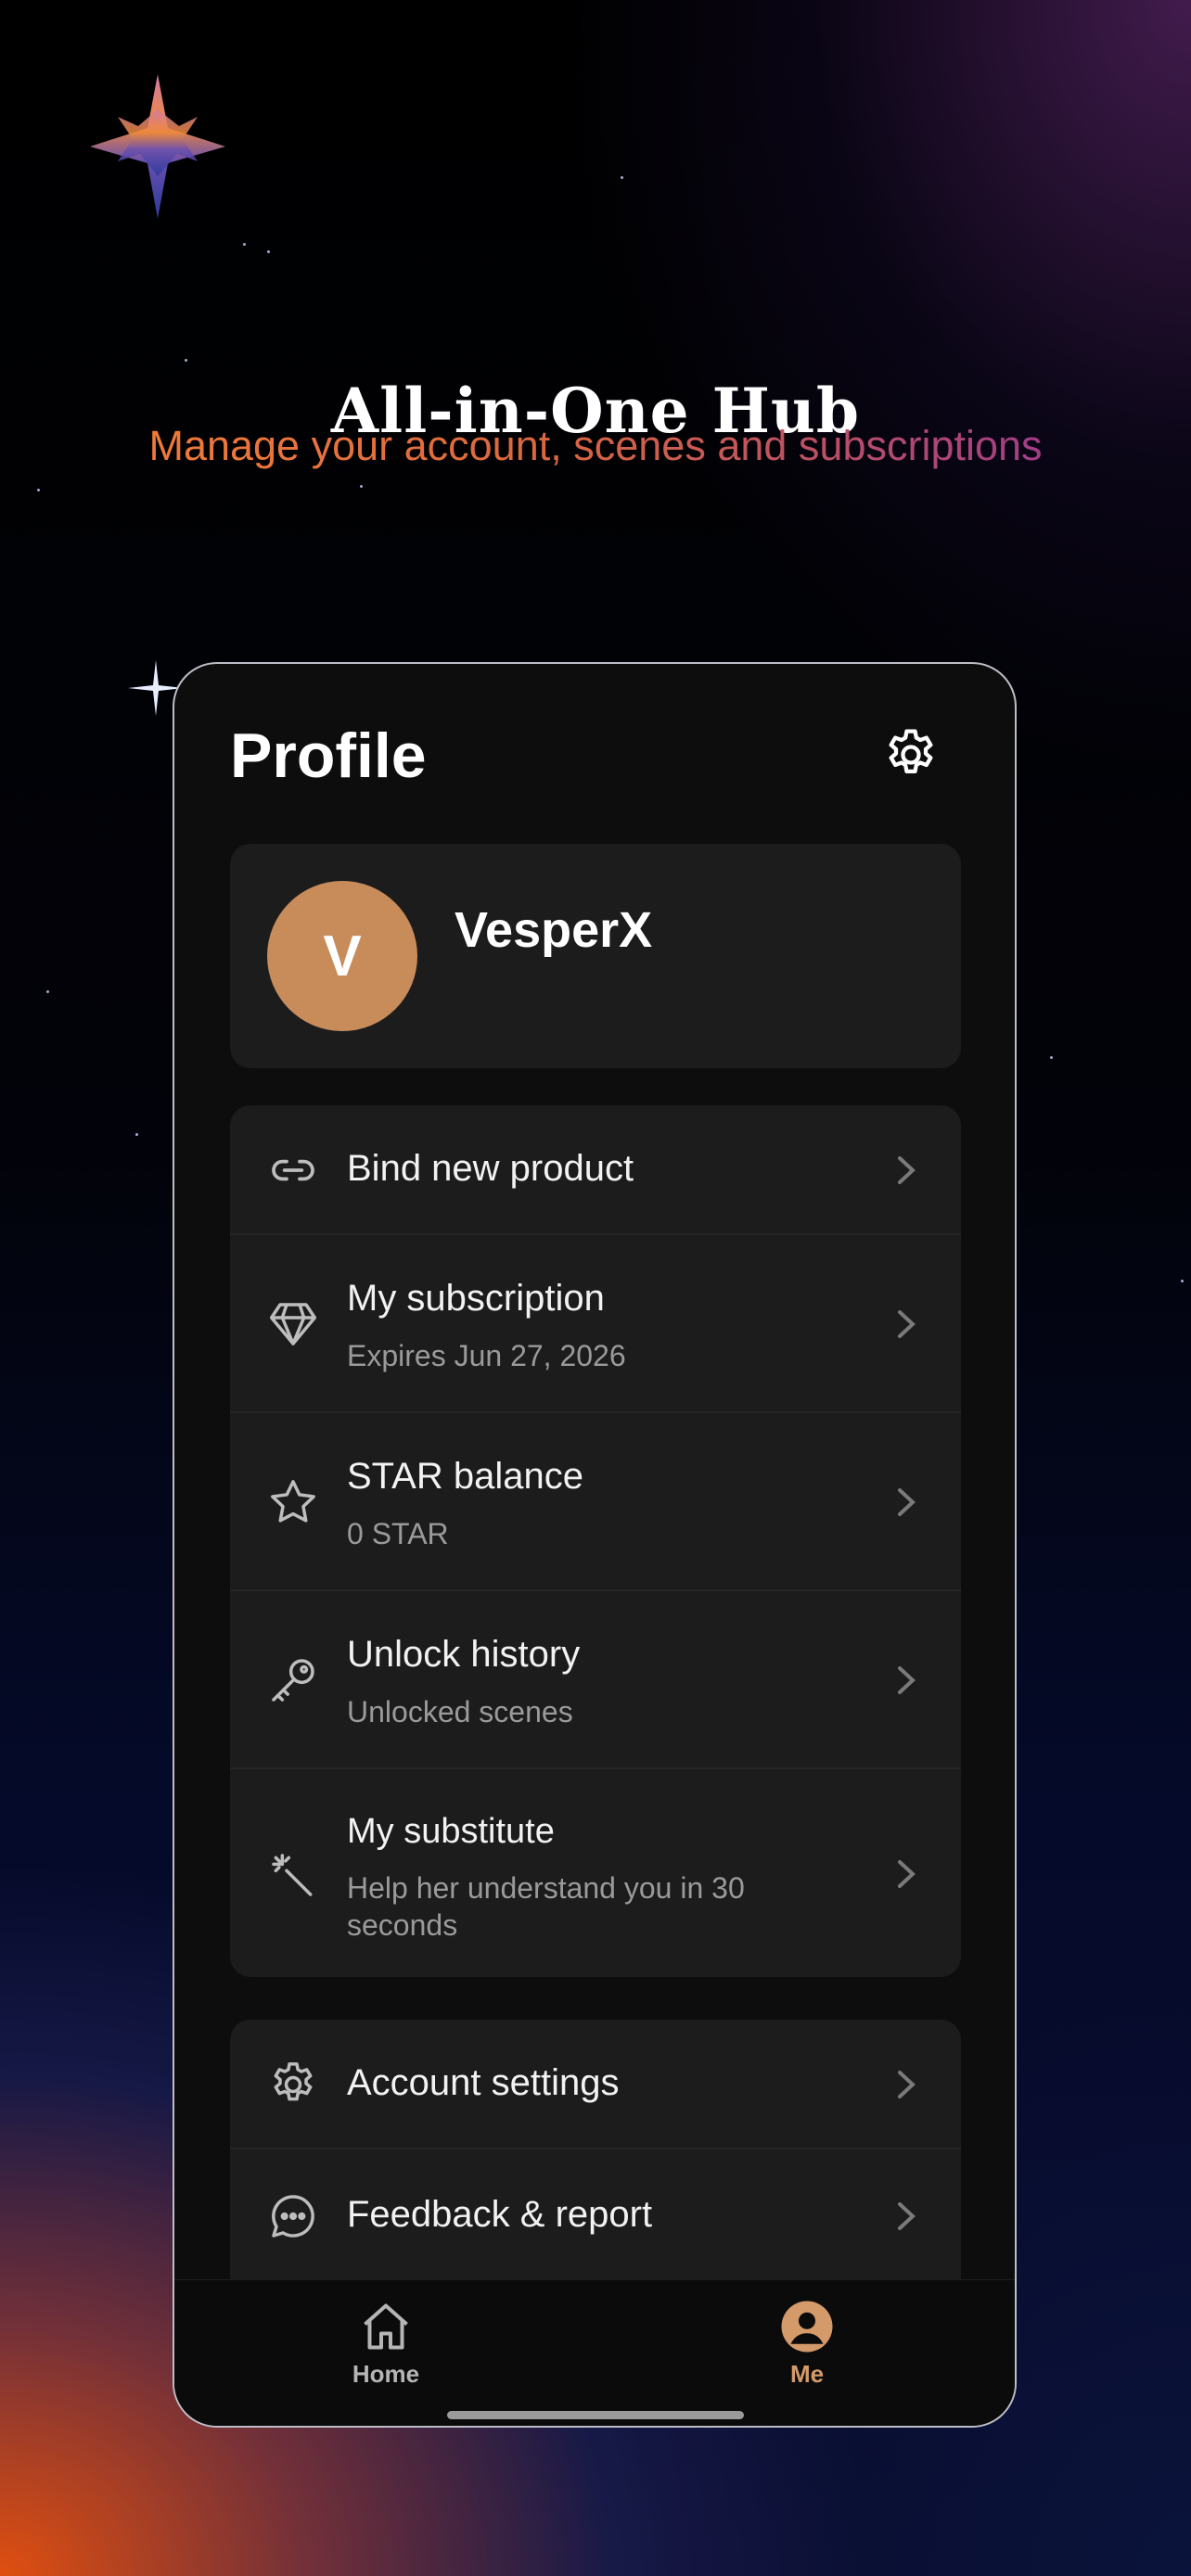  What do you see at coordinates (293, 1501) in the screenshot?
I see `star-icon` at bounding box center [293, 1501].